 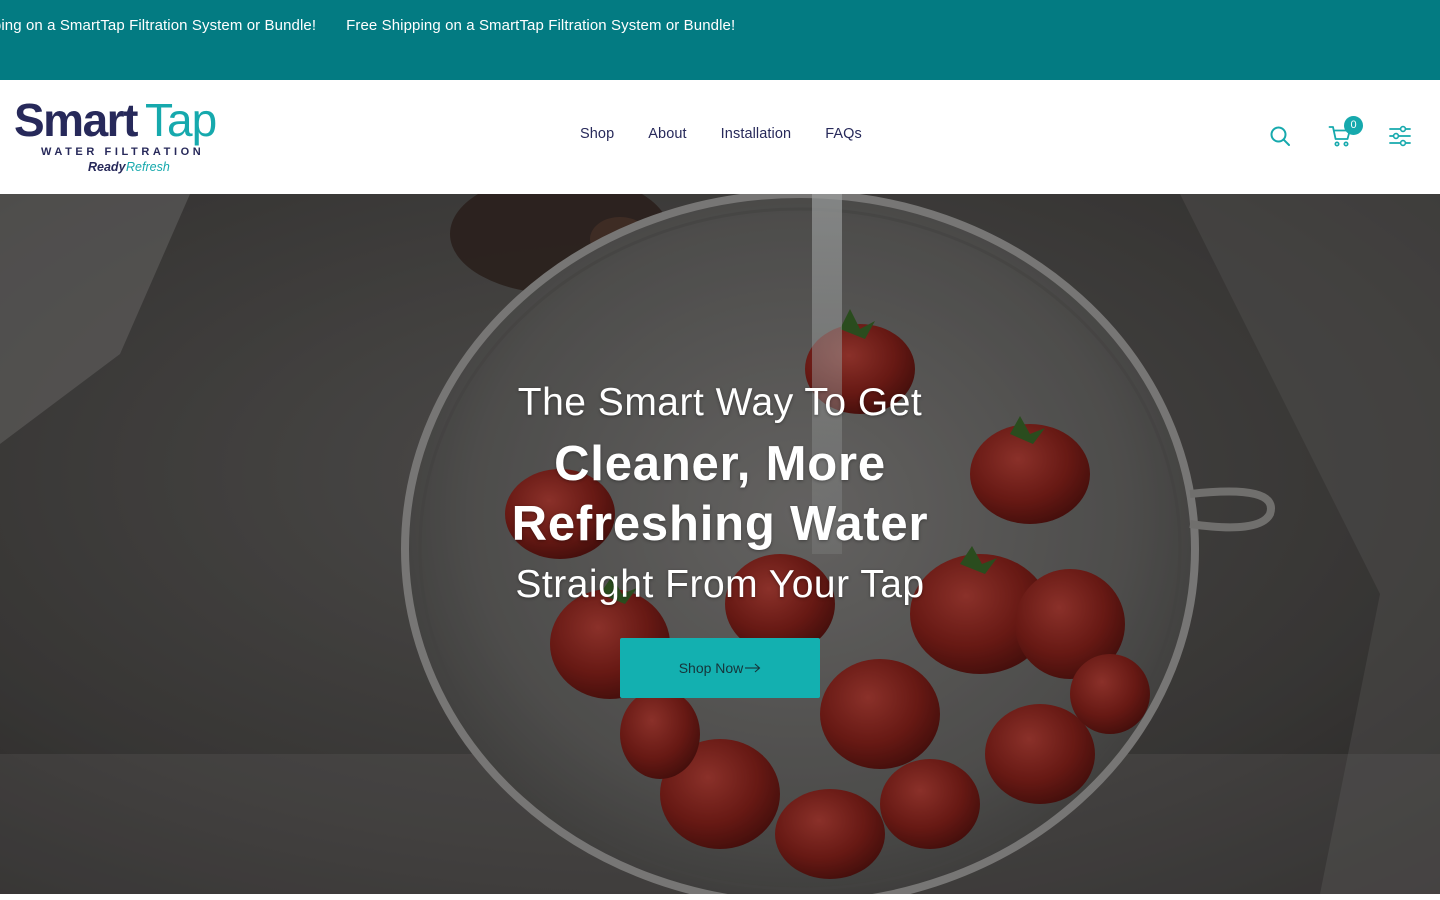 What do you see at coordinates (720, 494) in the screenshot?
I see `hero-headline: Cleaner, More Refreshing Water` at bounding box center [720, 494].